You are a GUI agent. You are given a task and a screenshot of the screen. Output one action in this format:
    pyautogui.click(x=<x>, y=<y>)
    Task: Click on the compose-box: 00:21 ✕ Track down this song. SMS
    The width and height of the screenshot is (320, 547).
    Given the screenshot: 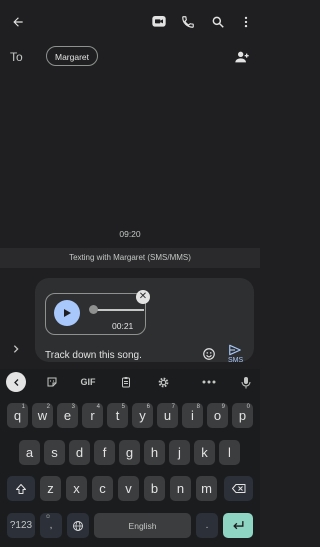 What is the action you would take?
    pyautogui.click(x=144, y=321)
    